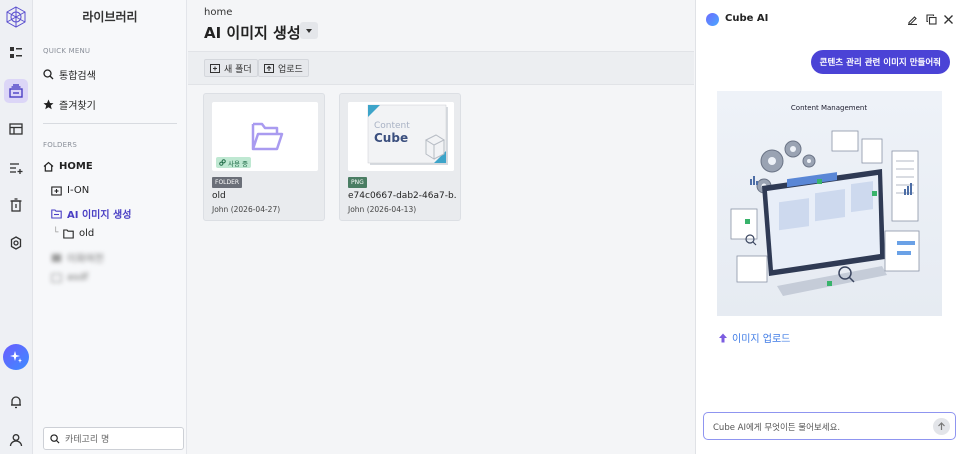  Describe the element at coordinates (67, 51) in the screenshot. I see `quick-menu-label: QUICK MENU` at that location.